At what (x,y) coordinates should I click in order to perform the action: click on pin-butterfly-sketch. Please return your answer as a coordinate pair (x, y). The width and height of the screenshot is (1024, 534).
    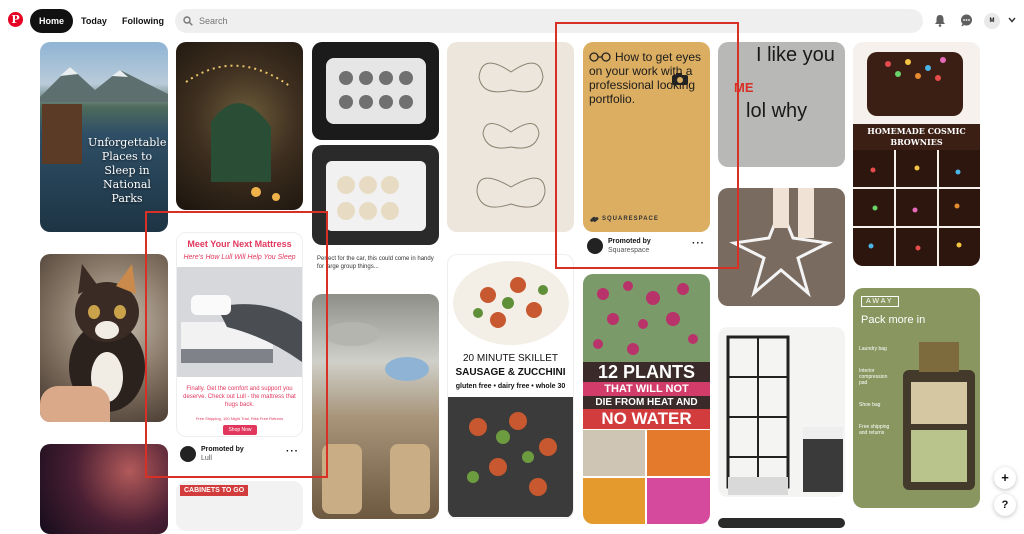
    Looking at the image, I should click on (510, 137).